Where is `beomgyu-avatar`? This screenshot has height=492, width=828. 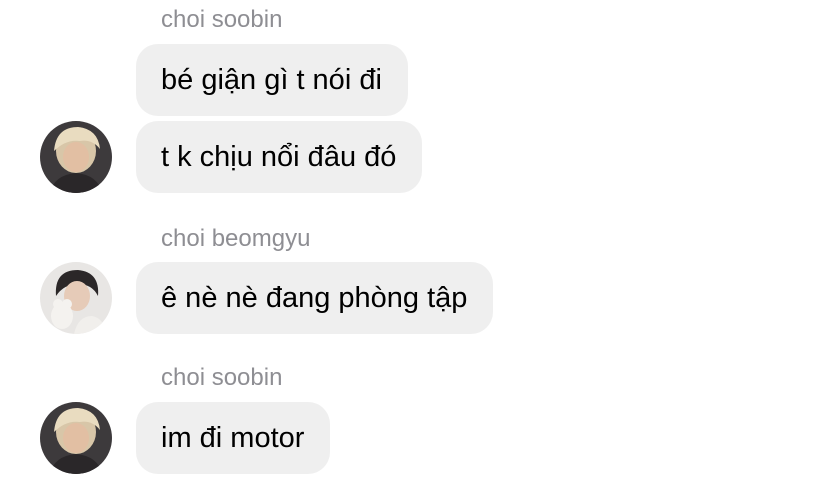 beomgyu-avatar is located at coordinates (76, 298).